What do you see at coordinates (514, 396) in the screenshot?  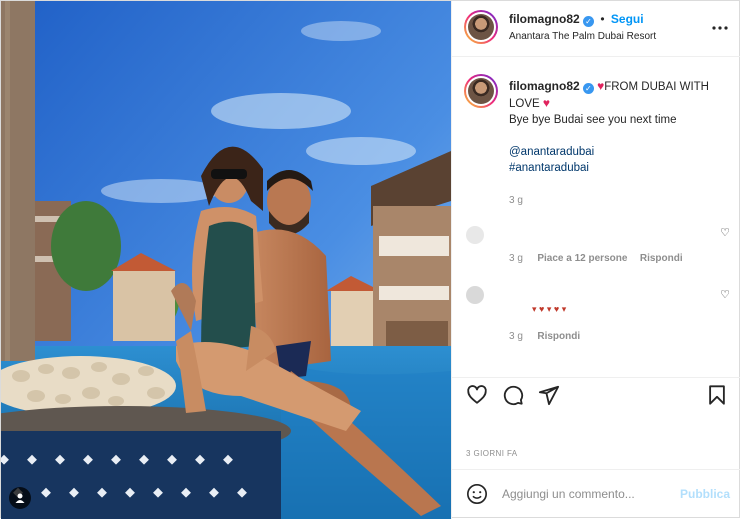 I see `comment-icon` at bounding box center [514, 396].